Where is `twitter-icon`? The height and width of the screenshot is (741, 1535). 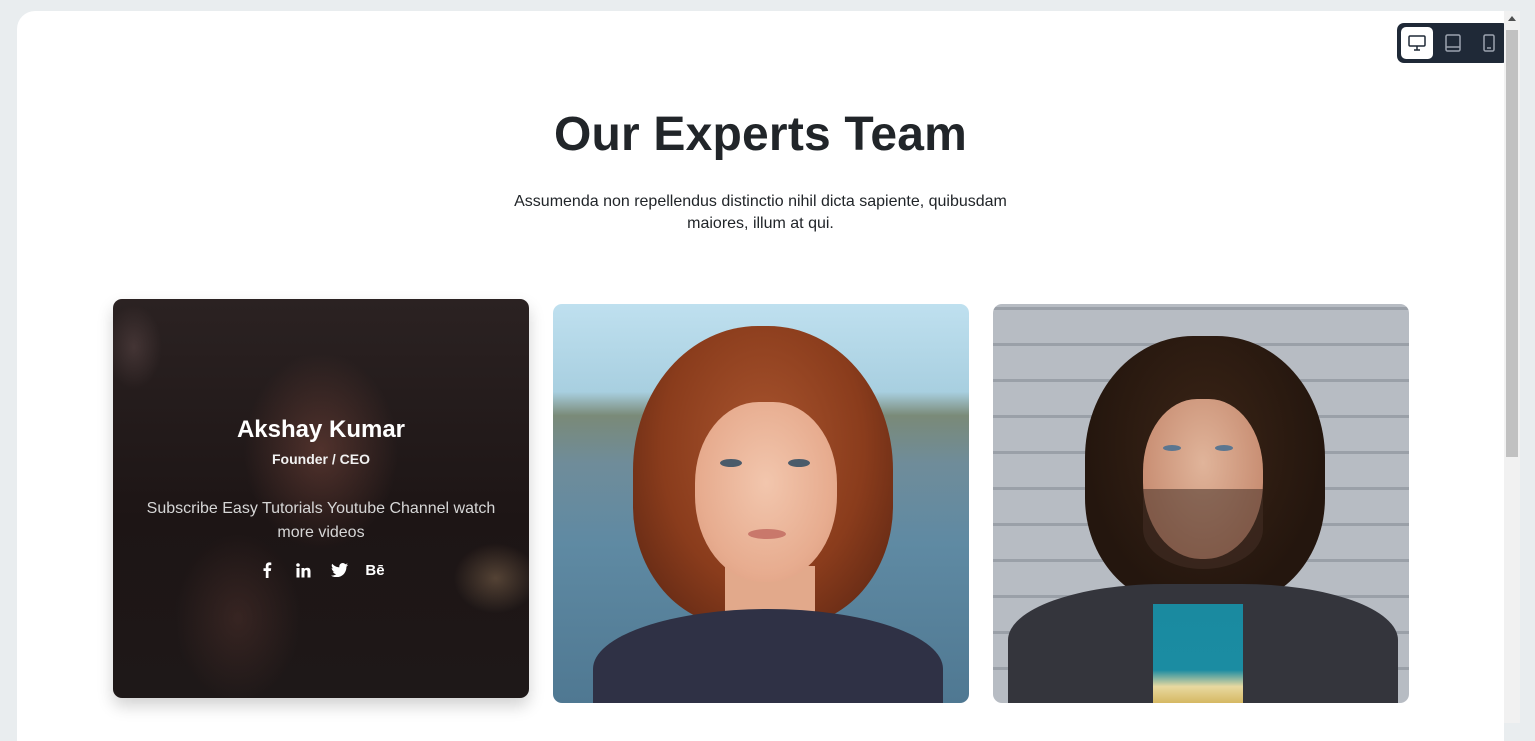 twitter-icon is located at coordinates (339, 570).